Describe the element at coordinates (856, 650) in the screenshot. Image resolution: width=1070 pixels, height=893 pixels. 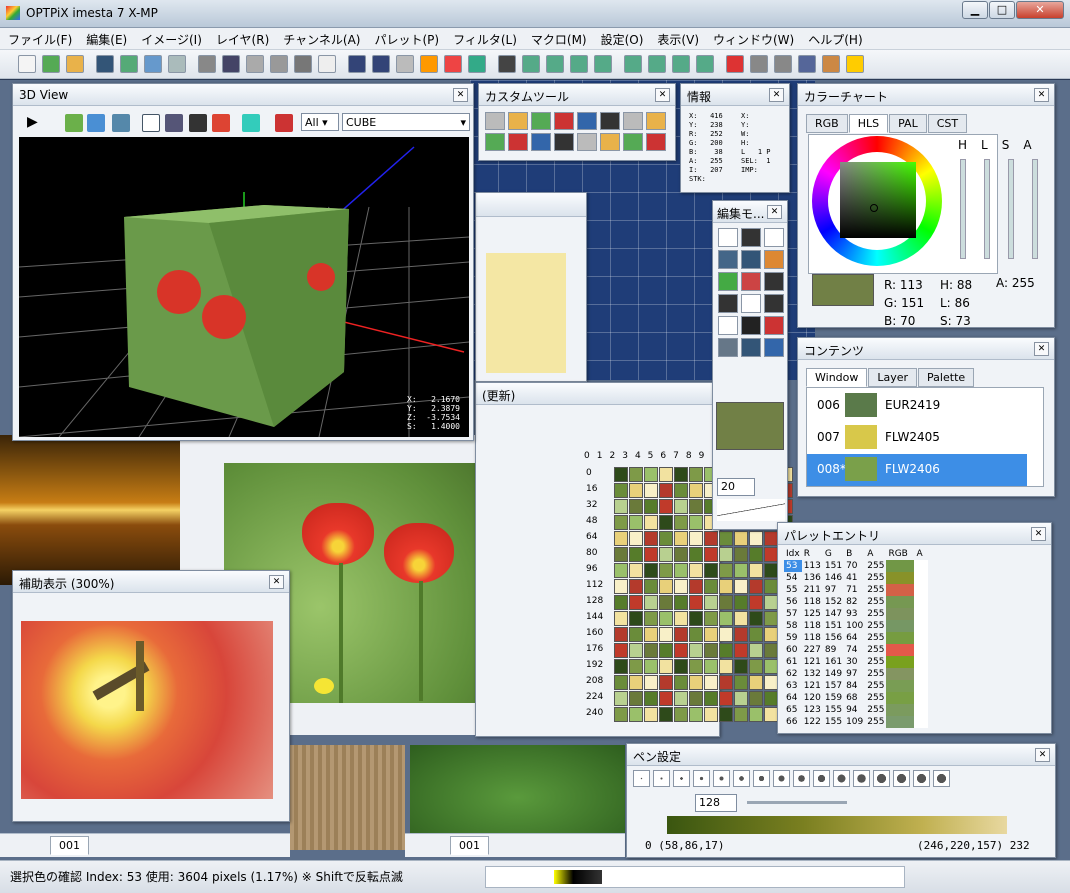
I see `palette-entry-row: 60 227 89 74 255` at that location.